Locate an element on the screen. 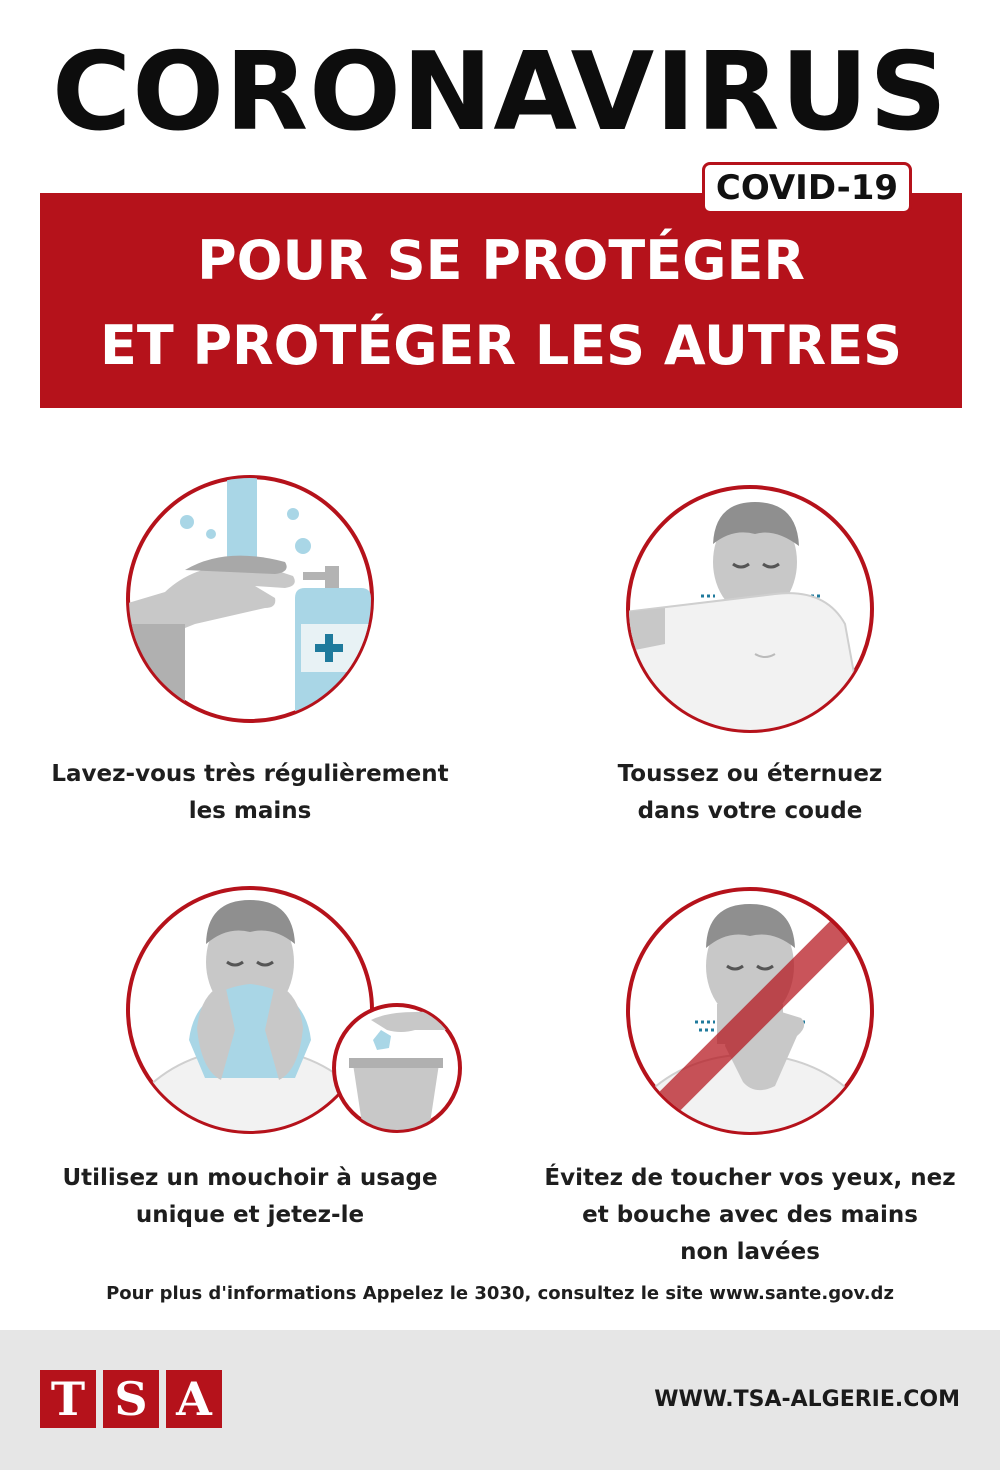 The image size is (1000, 1470). cough-elbow-icon is located at coordinates (750, 609).